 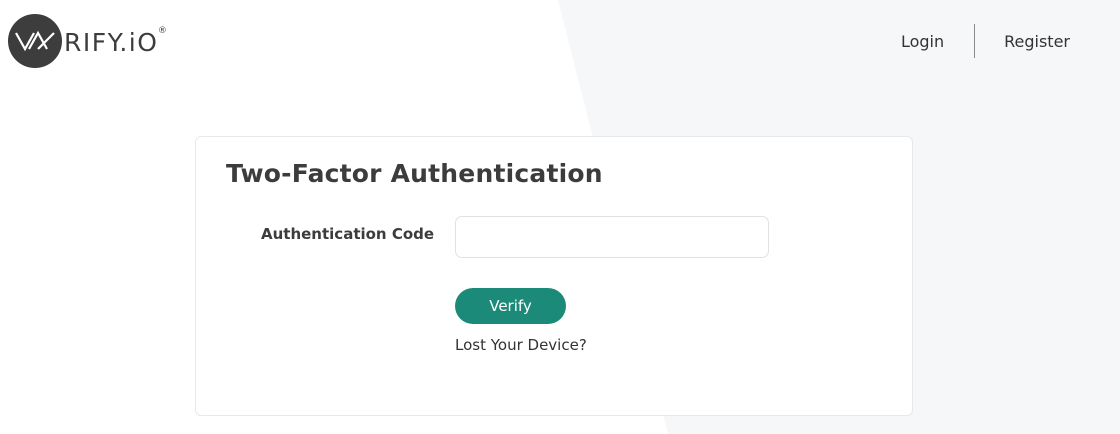 What do you see at coordinates (414, 173) in the screenshot?
I see `page-title: Two-Factor Authentication` at bounding box center [414, 173].